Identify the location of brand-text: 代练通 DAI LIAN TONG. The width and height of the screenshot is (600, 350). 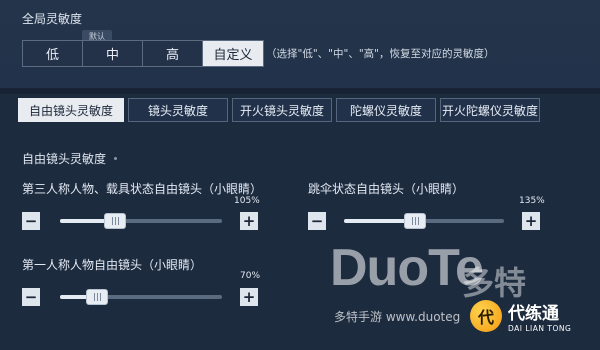
(539, 316).